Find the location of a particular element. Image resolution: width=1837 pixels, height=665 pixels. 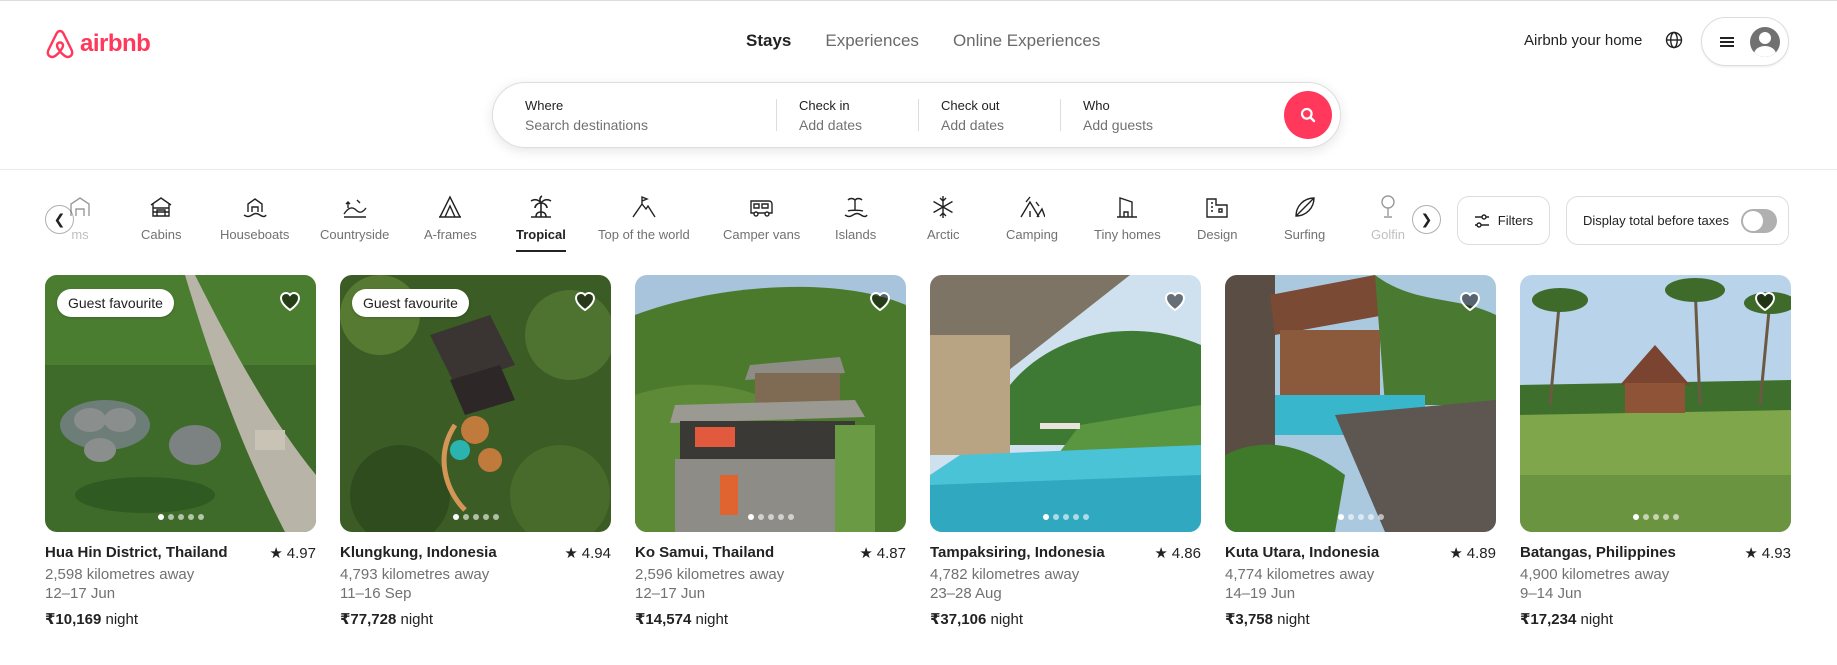

search-button is located at coordinates (1308, 115).